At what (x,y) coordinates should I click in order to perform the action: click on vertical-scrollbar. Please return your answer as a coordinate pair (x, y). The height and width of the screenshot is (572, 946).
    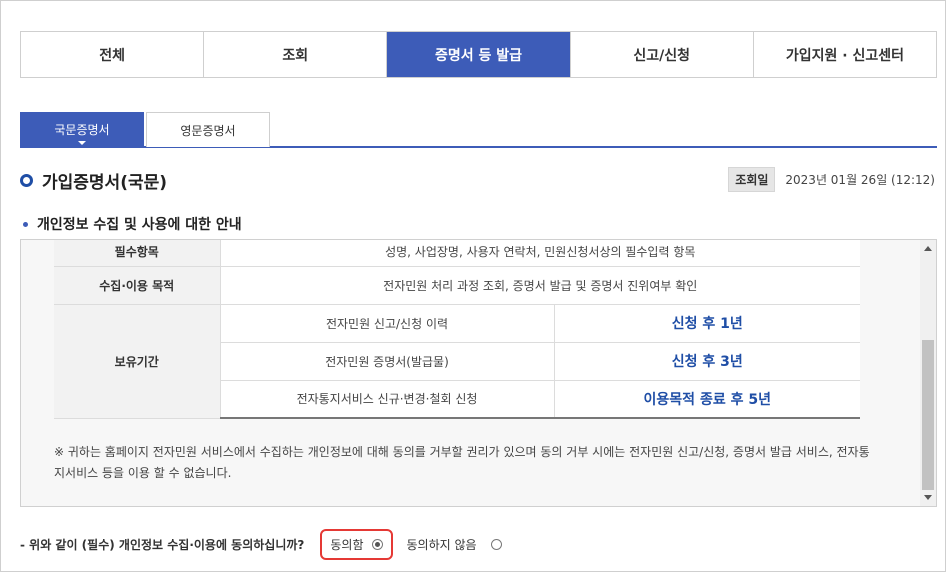
    Looking at the image, I should click on (928, 373).